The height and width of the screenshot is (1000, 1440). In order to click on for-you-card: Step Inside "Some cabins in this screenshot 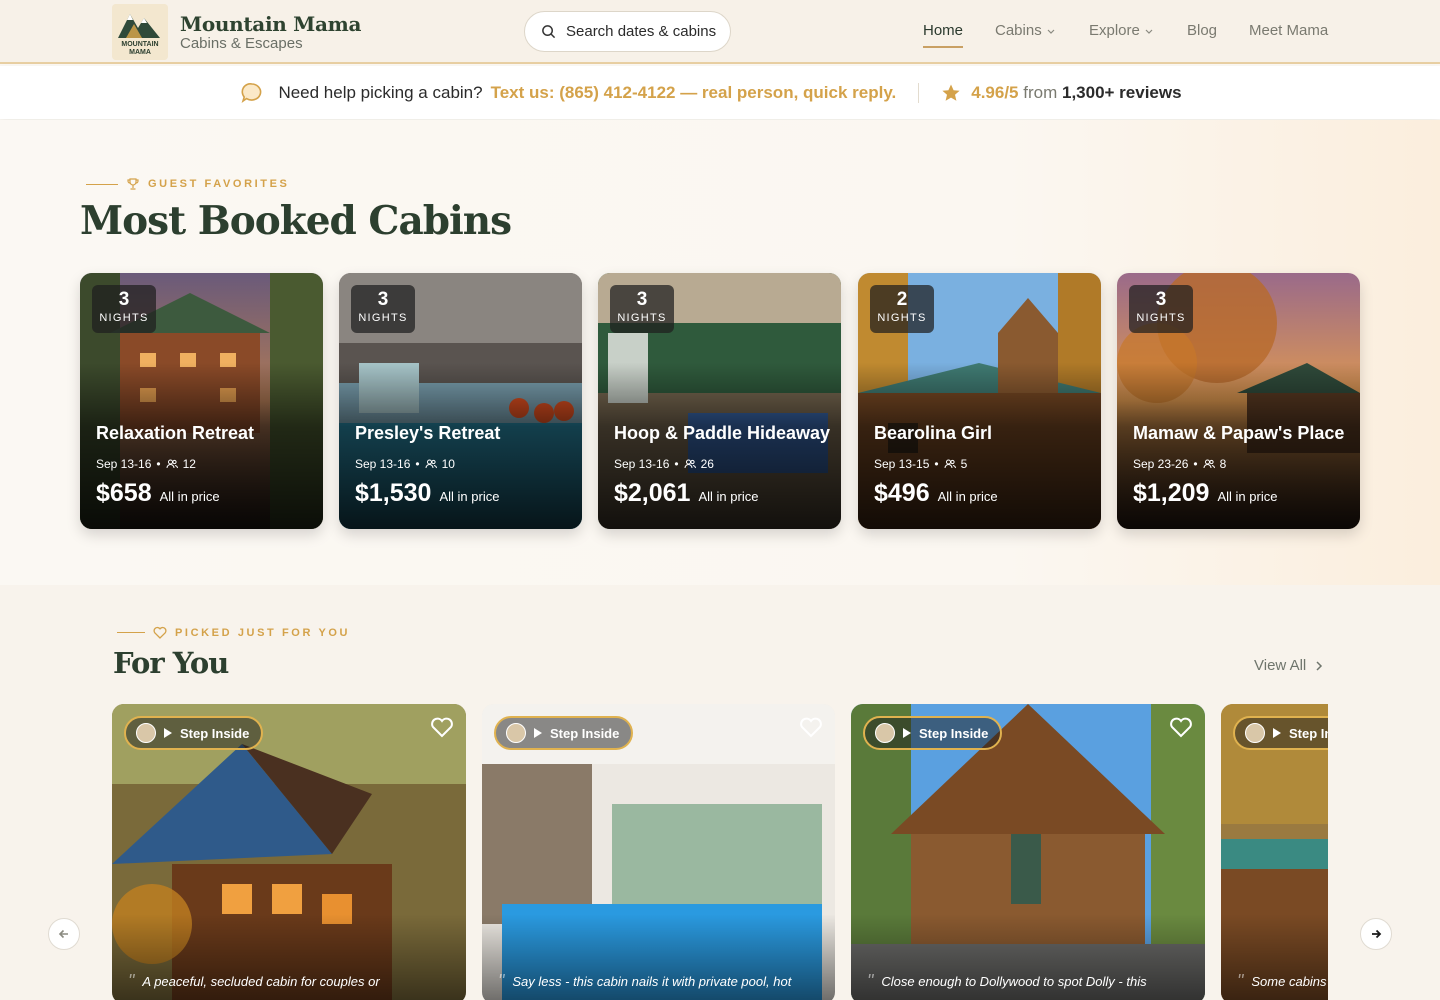, I will do `click(1274, 852)`.